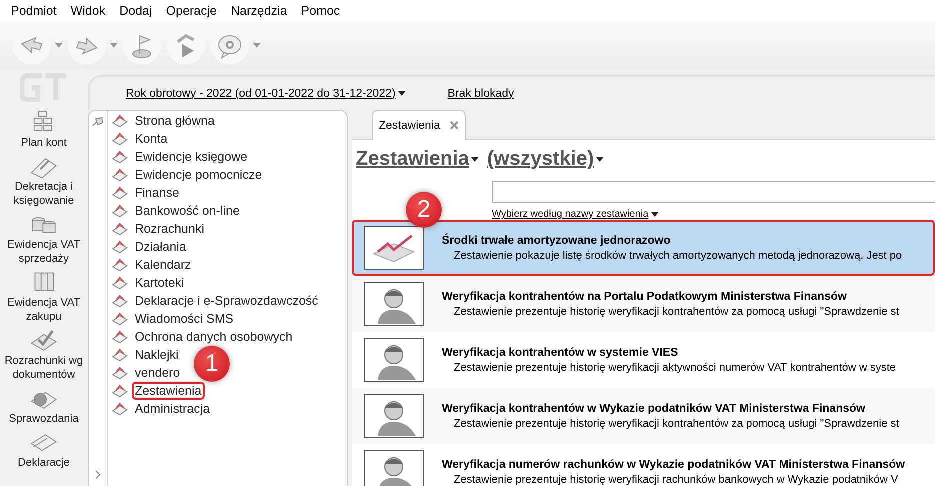  What do you see at coordinates (44, 180) in the screenshot?
I see `sidebar-button: Dekretacja i księgowanie` at bounding box center [44, 180].